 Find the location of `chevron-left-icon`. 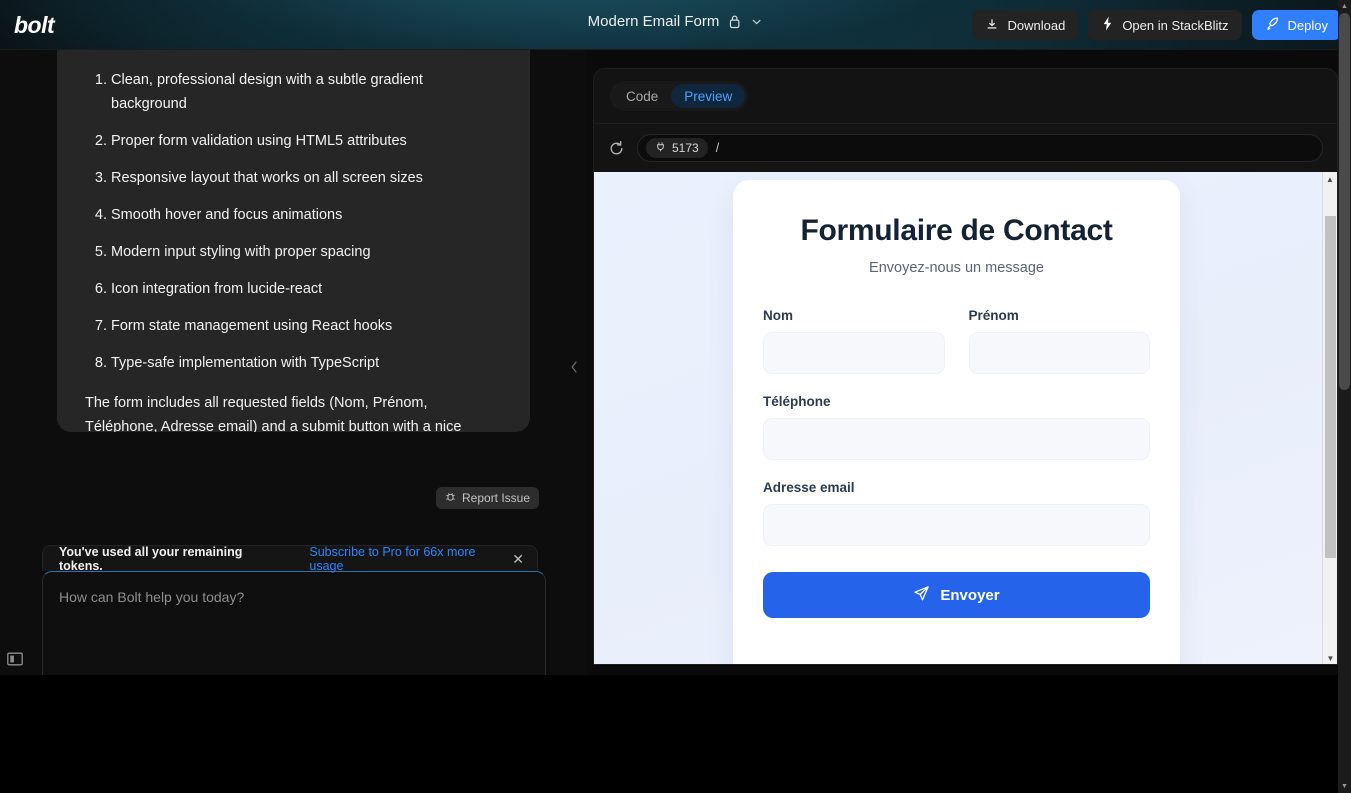

chevron-left-icon is located at coordinates (574, 369).